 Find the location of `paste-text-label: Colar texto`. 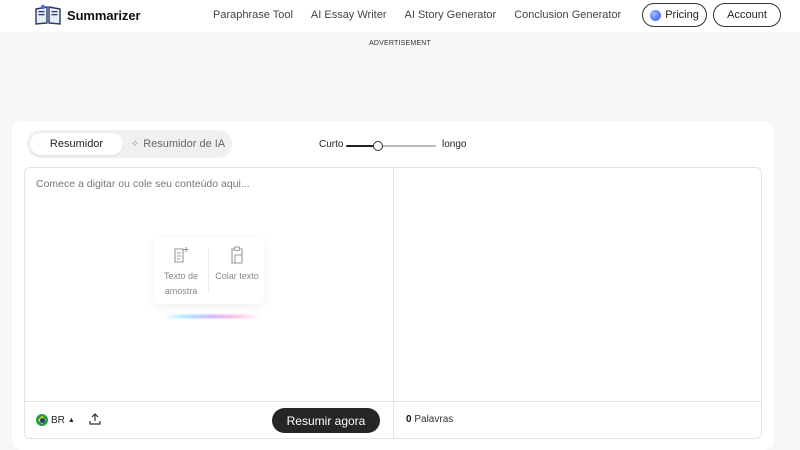

paste-text-label: Colar texto is located at coordinates (237, 276).